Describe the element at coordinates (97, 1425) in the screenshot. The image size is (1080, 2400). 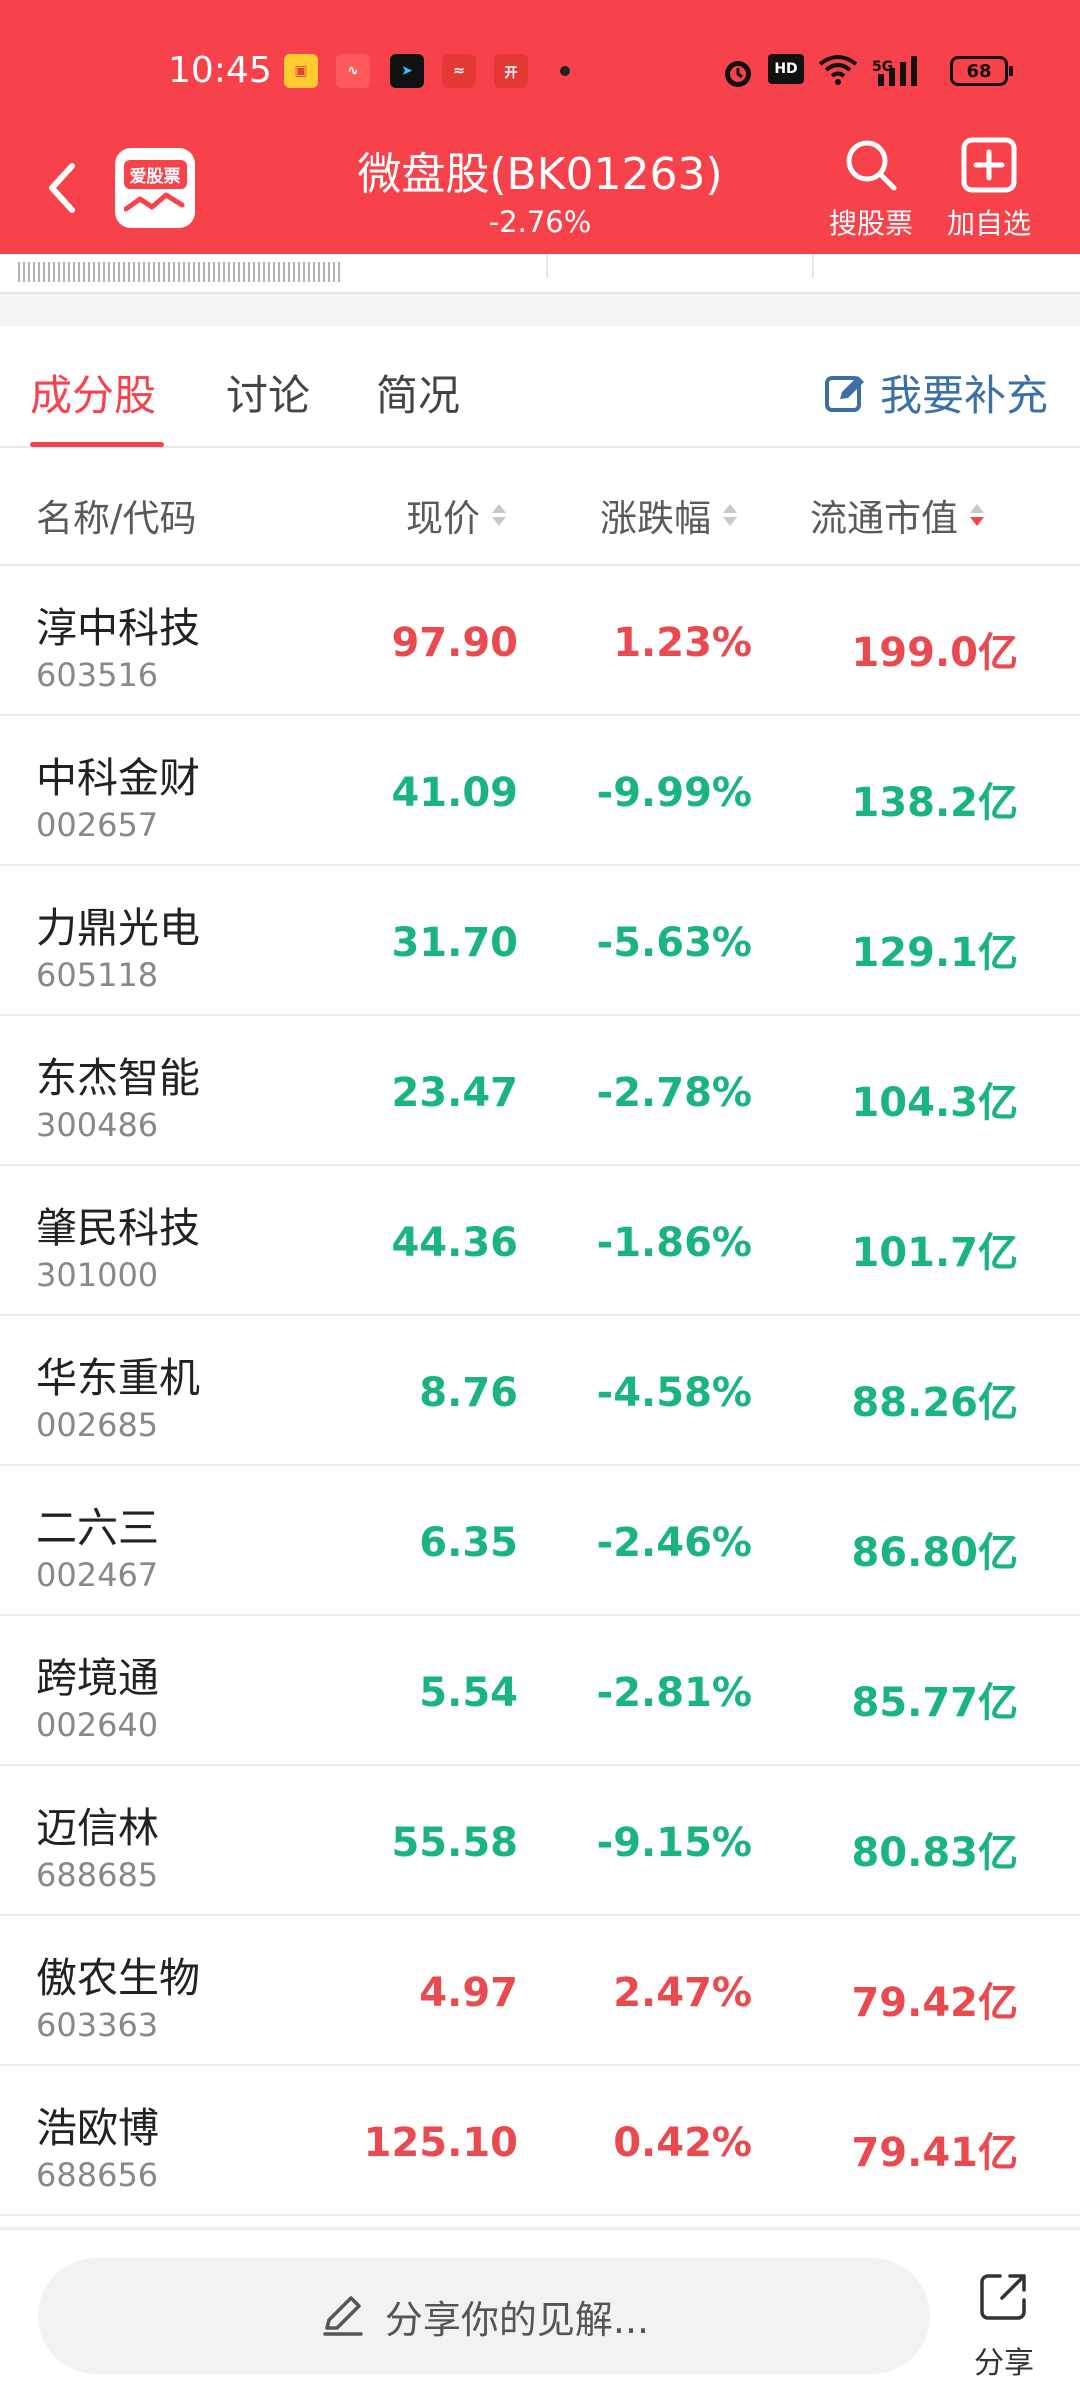
I see `stock-code: 002685` at that location.